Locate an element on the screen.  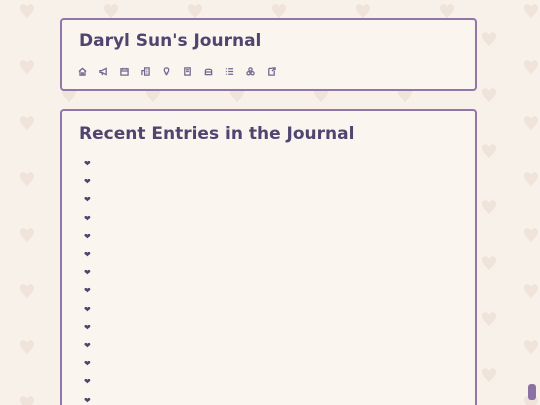
nav-announcements is located at coordinates (109, 71).